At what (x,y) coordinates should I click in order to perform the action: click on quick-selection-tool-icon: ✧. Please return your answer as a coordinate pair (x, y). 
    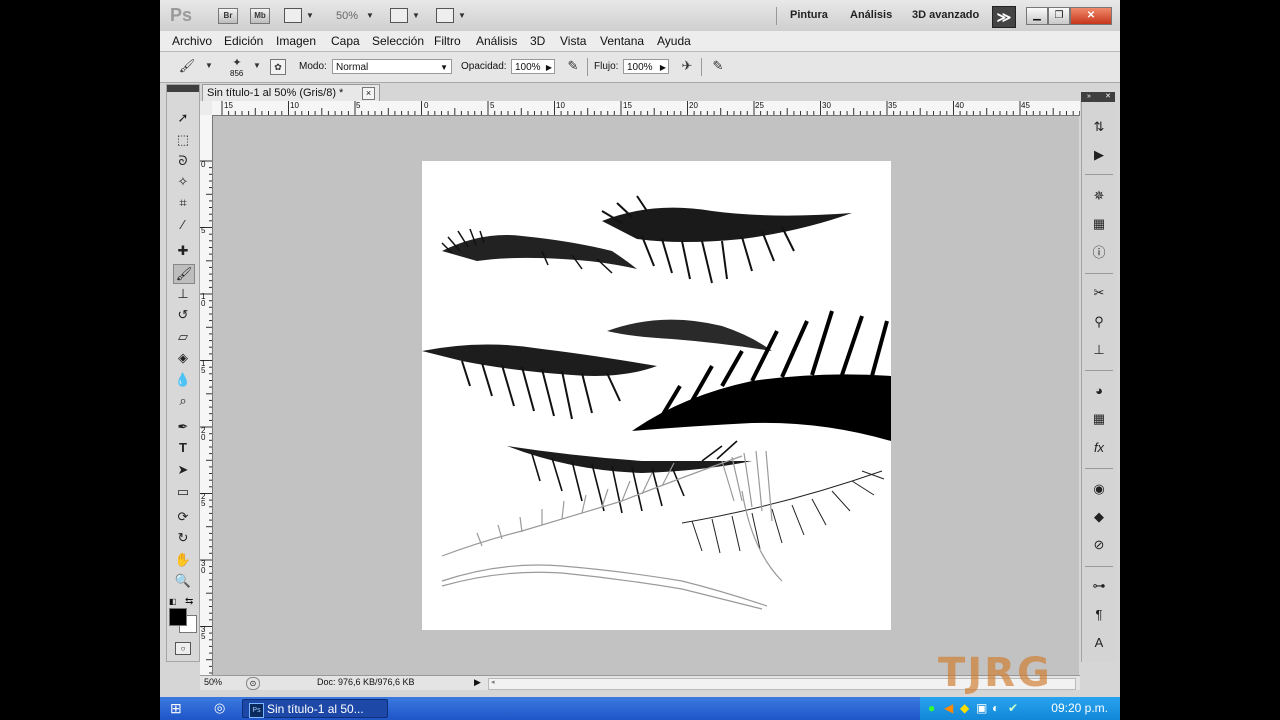
    Looking at the image, I should click on (183, 182).